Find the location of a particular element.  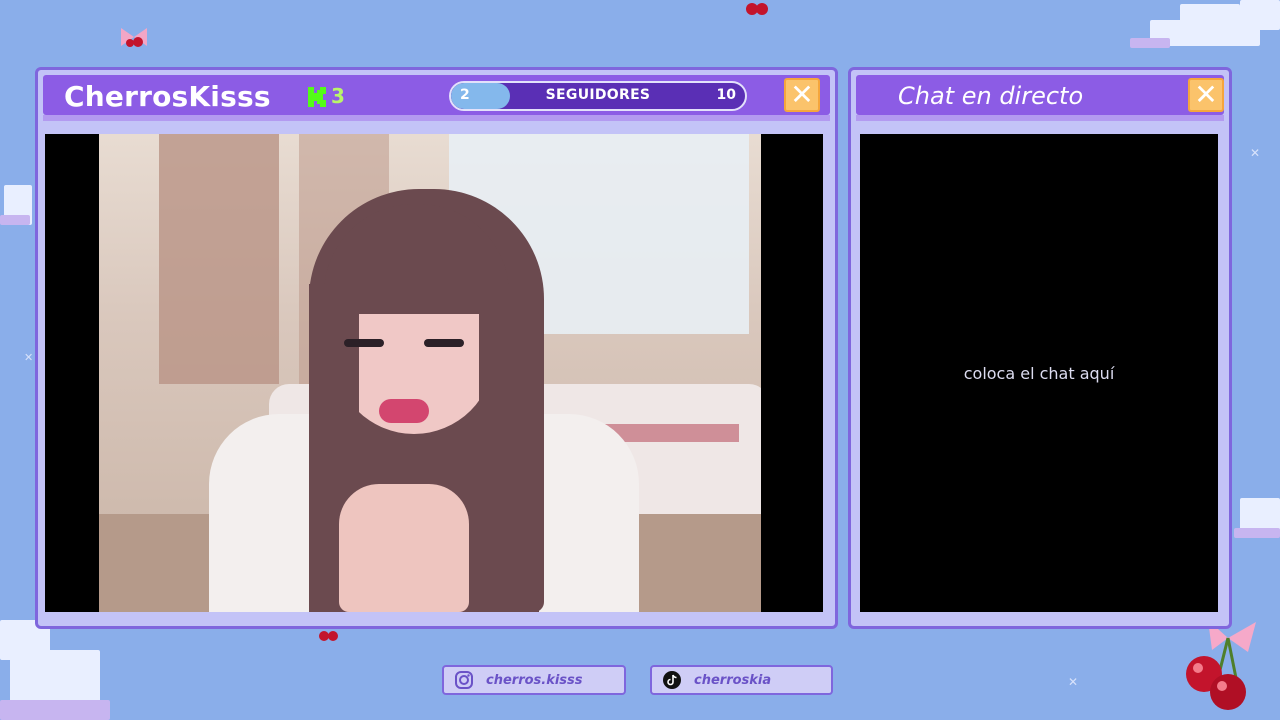

chat-titlebar: Chat en directo ✕ is located at coordinates (1040, 95).